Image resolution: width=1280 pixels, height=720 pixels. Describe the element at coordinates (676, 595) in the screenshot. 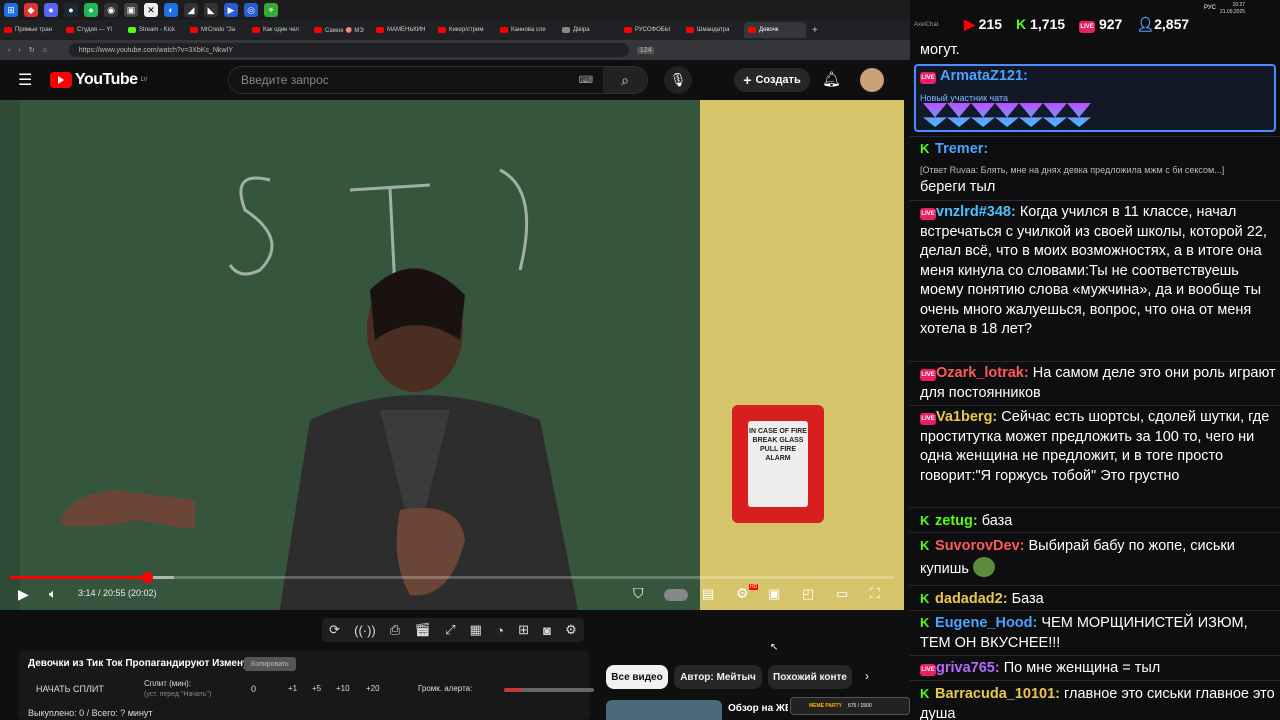

I see `autoplay-toggle` at that location.